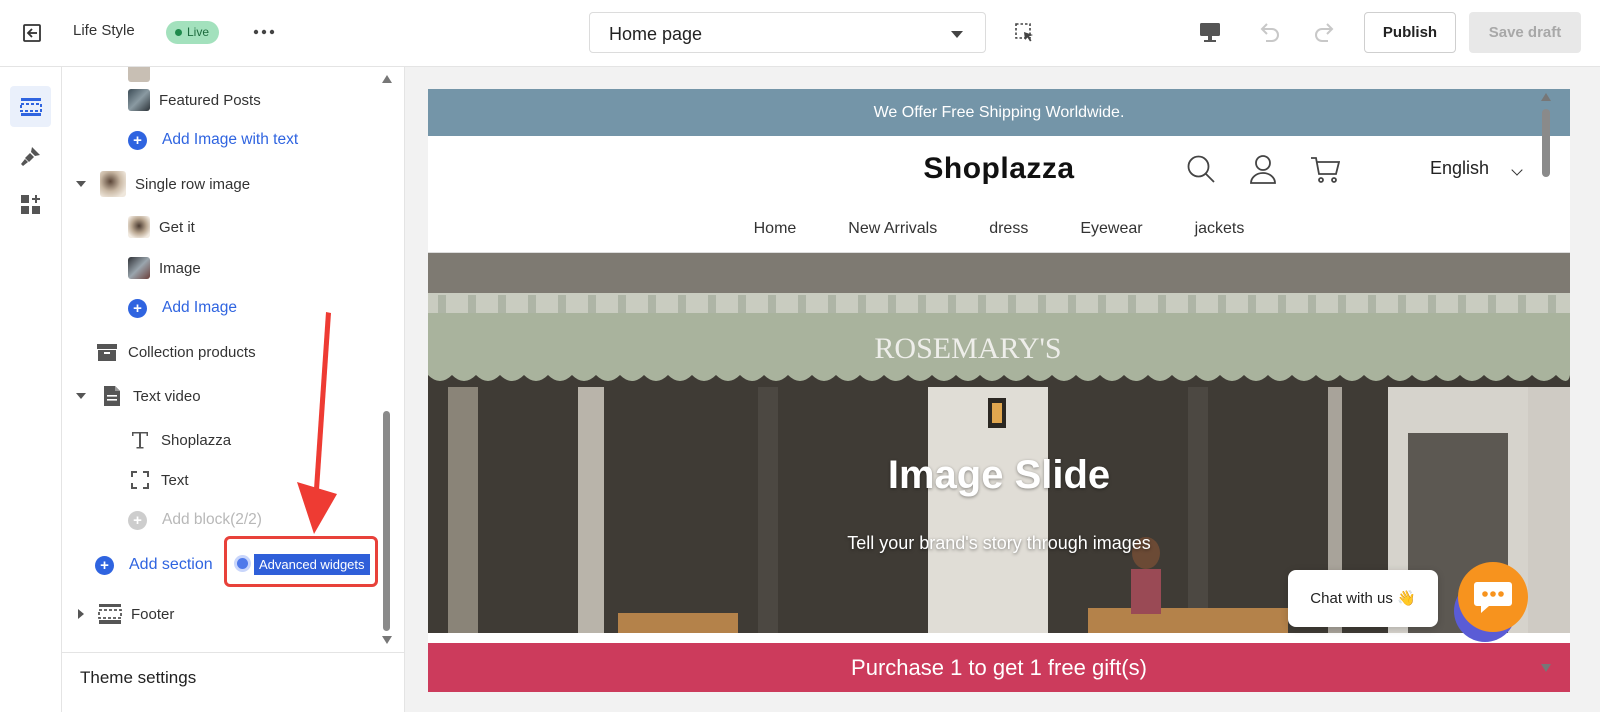  What do you see at coordinates (112, 396) in the screenshot?
I see `document-icon` at bounding box center [112, 396].